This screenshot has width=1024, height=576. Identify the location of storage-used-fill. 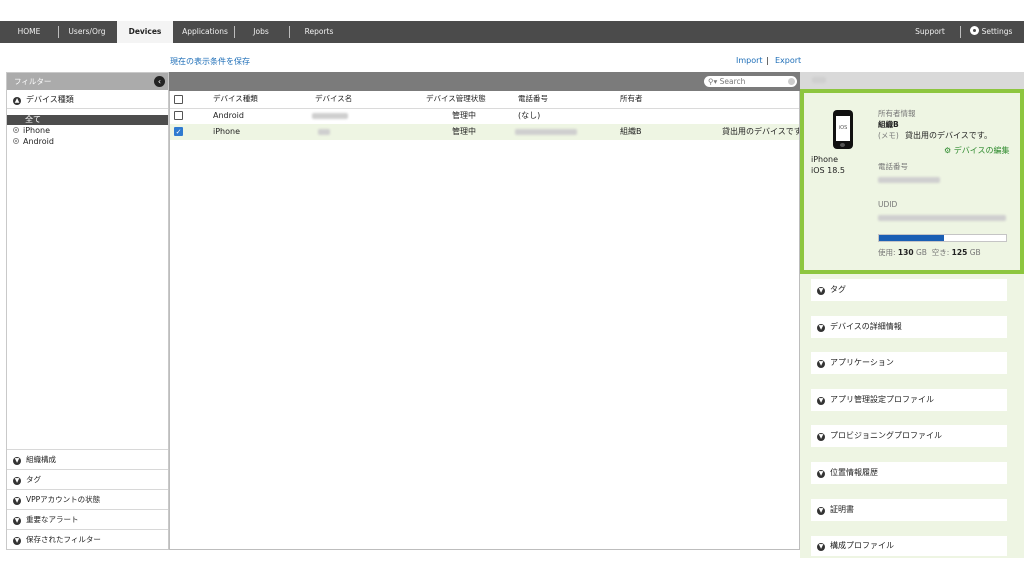
(911, 238).